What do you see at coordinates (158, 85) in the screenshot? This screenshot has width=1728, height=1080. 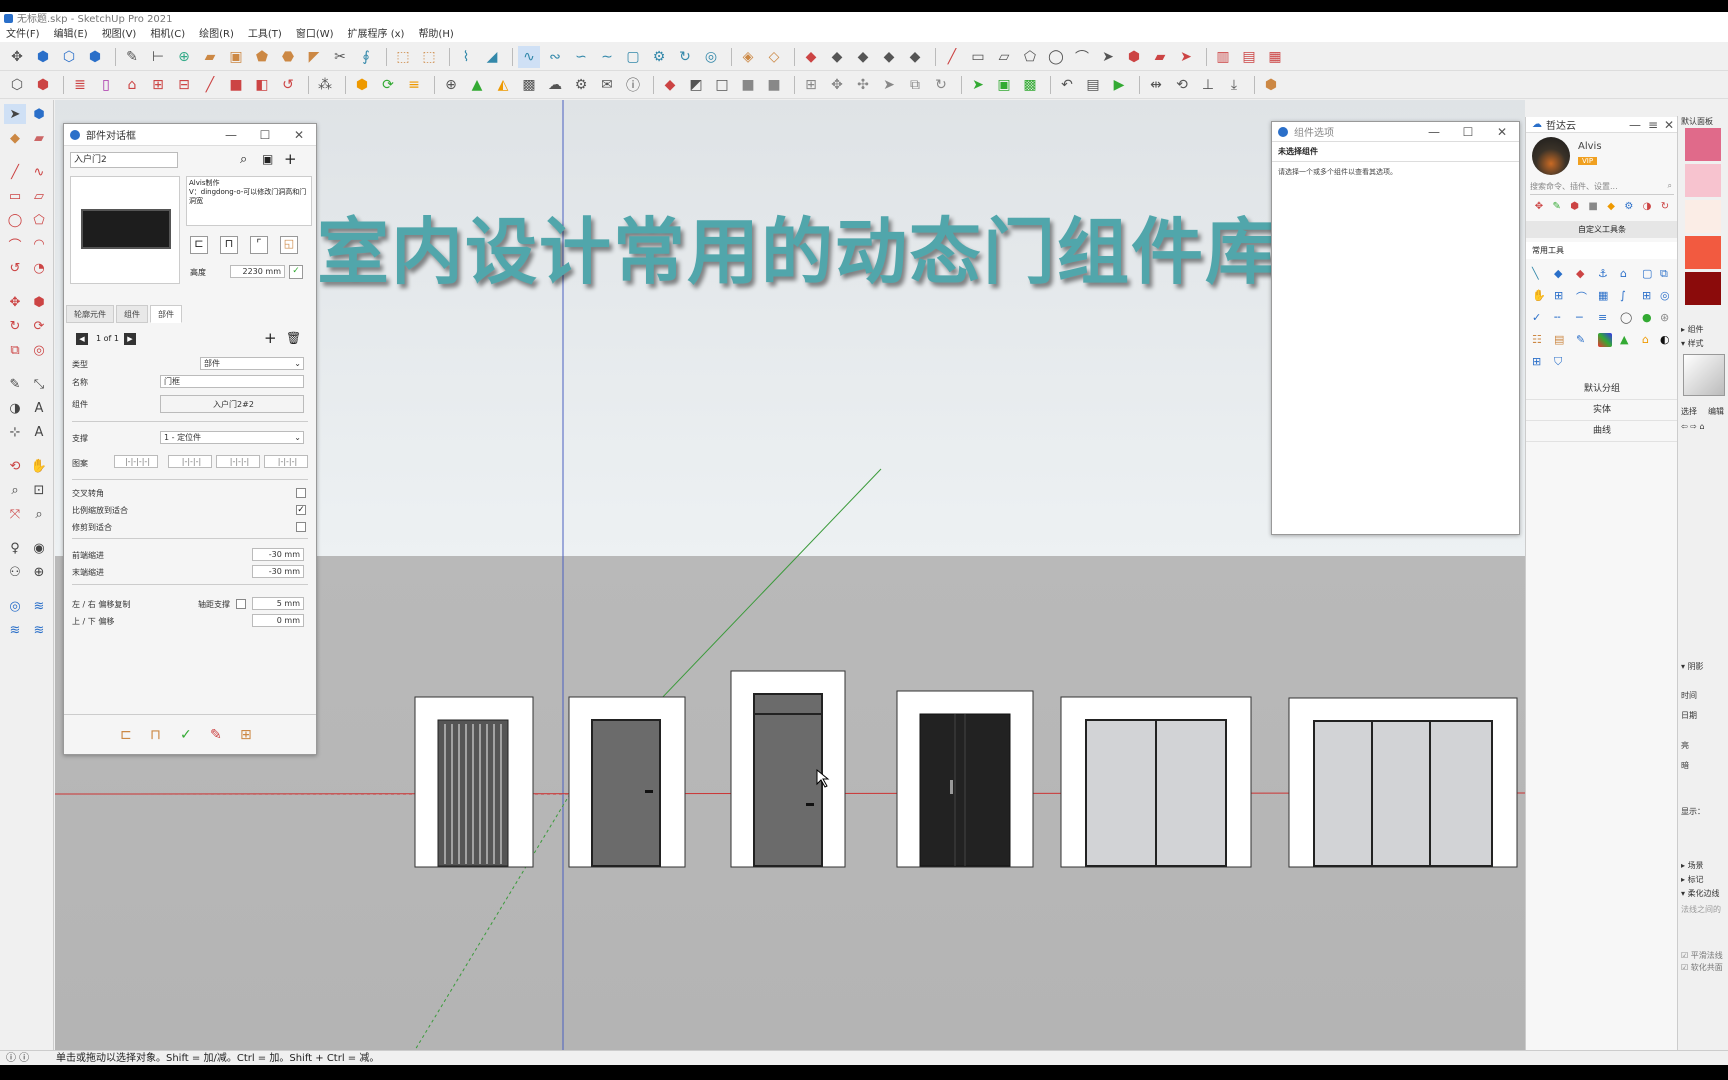 I see `window-icon: ⊞` at bounding box center [158, 85].